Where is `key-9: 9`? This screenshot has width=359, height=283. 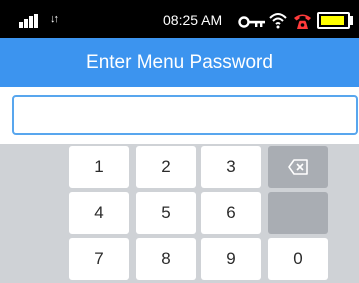 key-9: 9 is located at coordinates (231, 259).